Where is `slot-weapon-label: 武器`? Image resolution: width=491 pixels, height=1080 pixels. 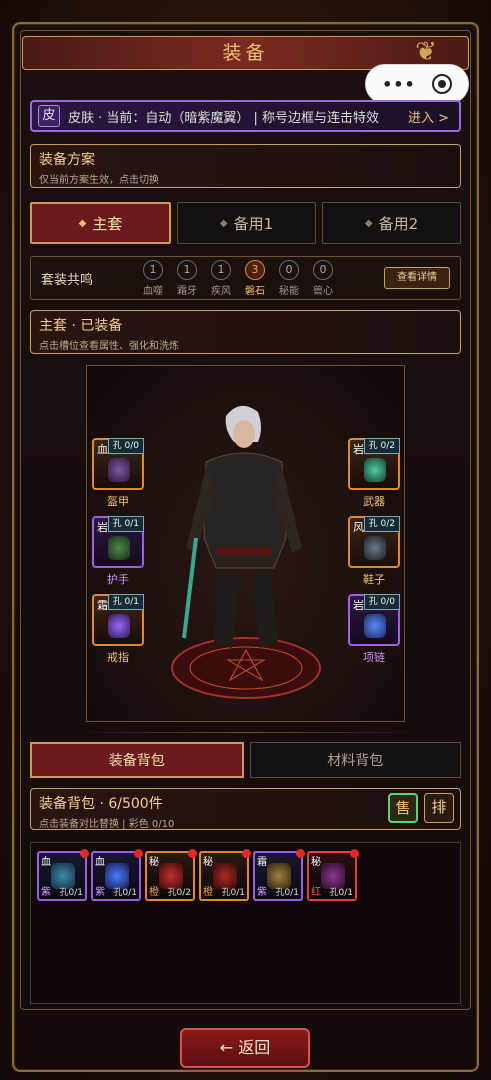
slot-weapon-label: 武器 is located at coordinates (374, 501).